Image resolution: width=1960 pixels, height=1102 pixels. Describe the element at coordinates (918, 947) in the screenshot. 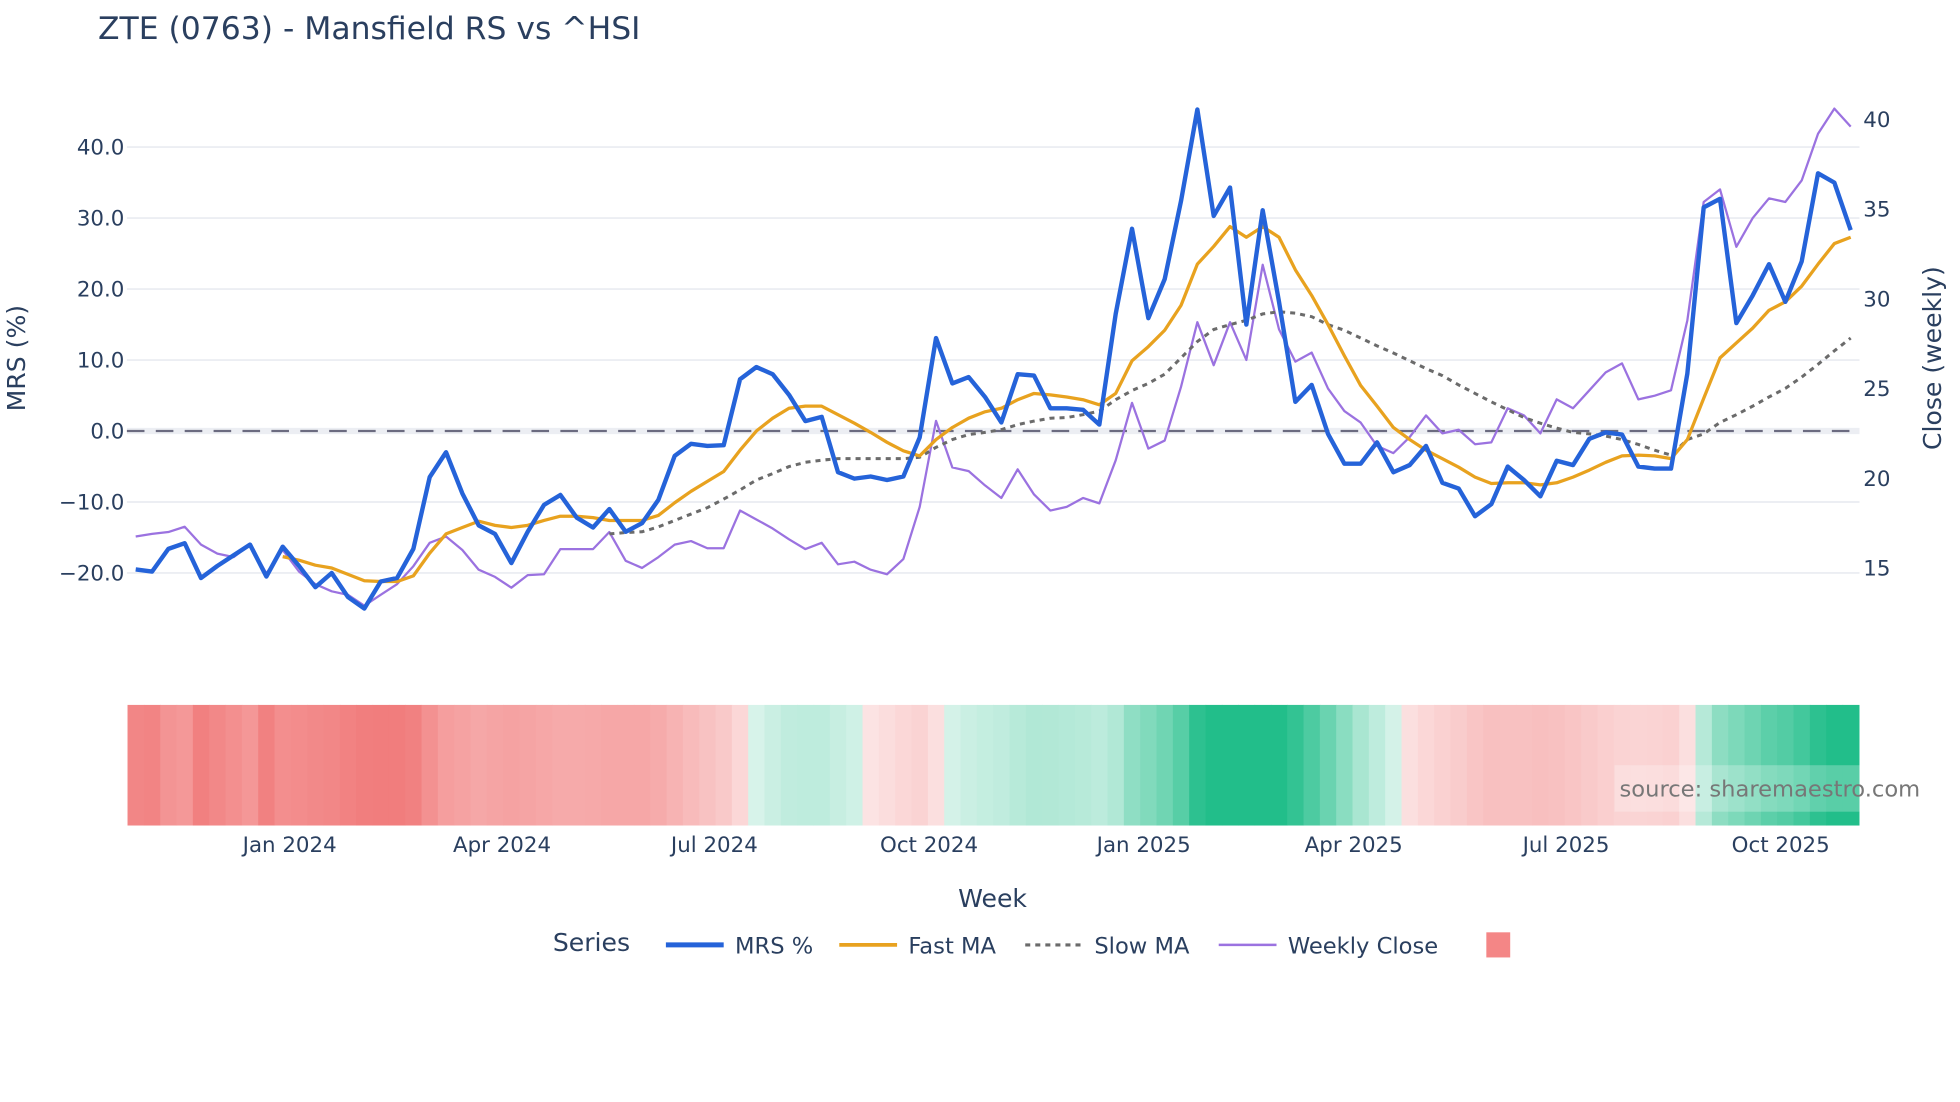

I see `legend-item-fast-ma: Fast MA` at that location.